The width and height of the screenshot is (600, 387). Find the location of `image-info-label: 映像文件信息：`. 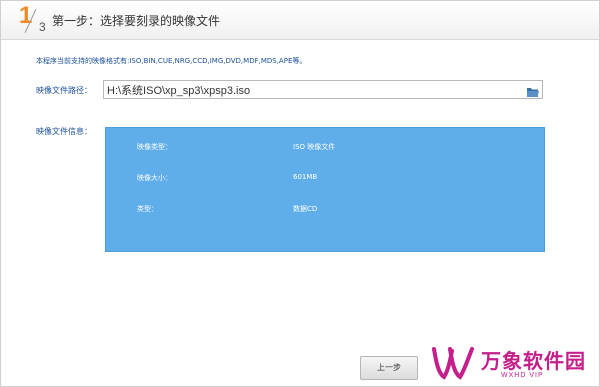

image-info-label: 映像文件信息： is located at coordinates (64, 131).